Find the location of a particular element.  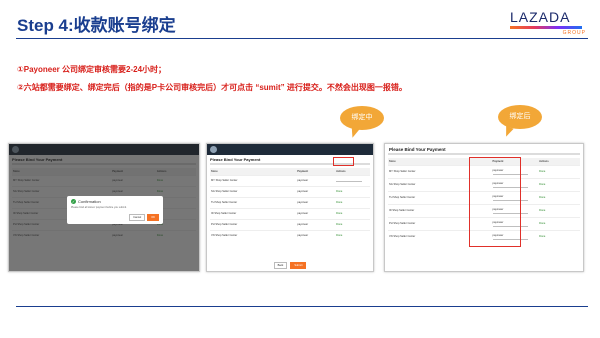

dialog-buttons: Cancel OK is located at coordinates (144, 217).